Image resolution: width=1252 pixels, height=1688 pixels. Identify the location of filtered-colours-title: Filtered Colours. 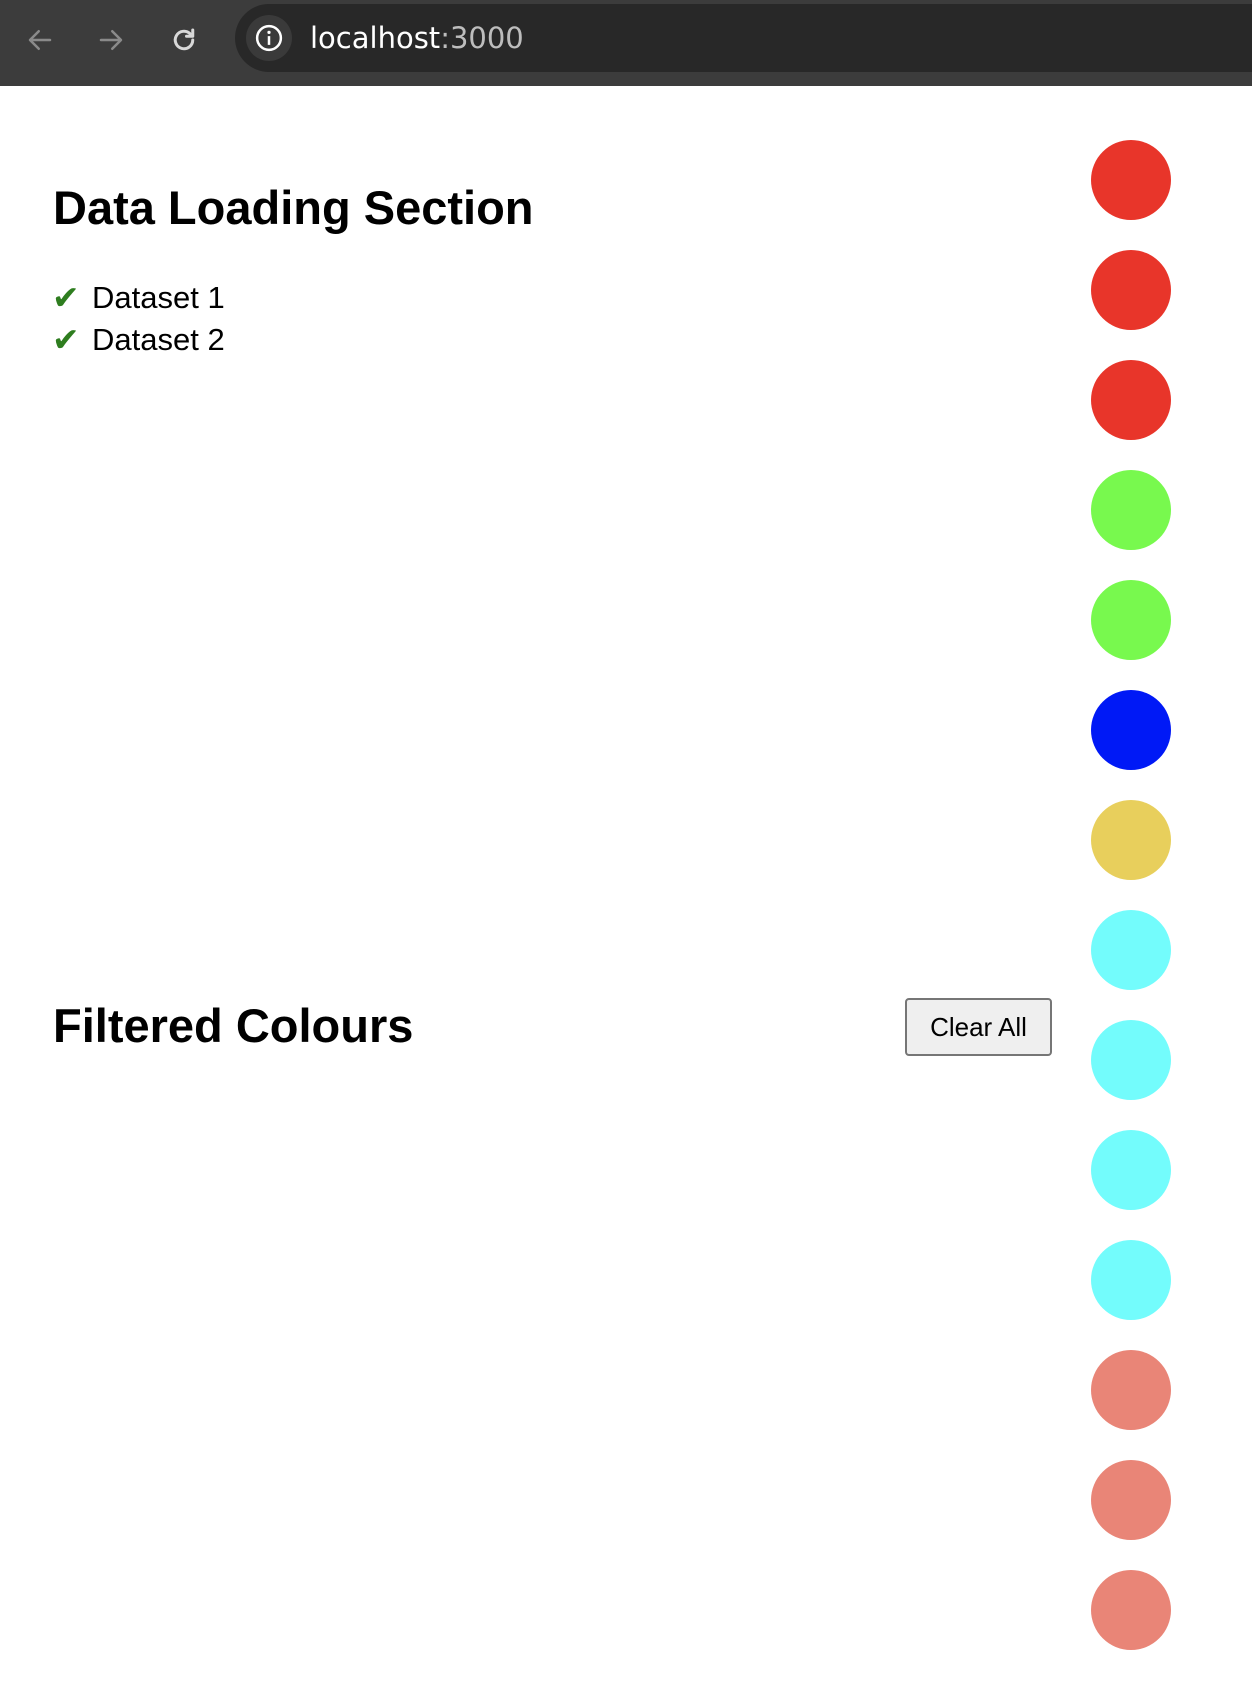
(233, 1025).